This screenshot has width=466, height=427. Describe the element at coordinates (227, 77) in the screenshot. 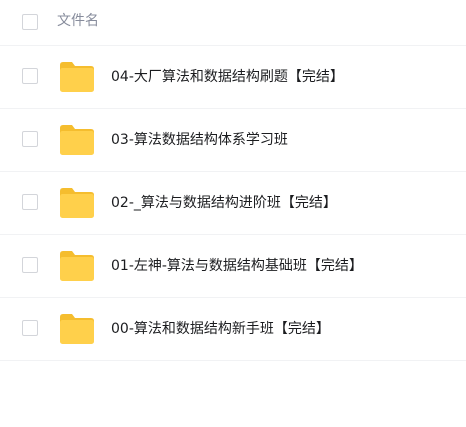

I see `folder-name: 04-大厂算法和数据结构刷题【完结】` at that location.